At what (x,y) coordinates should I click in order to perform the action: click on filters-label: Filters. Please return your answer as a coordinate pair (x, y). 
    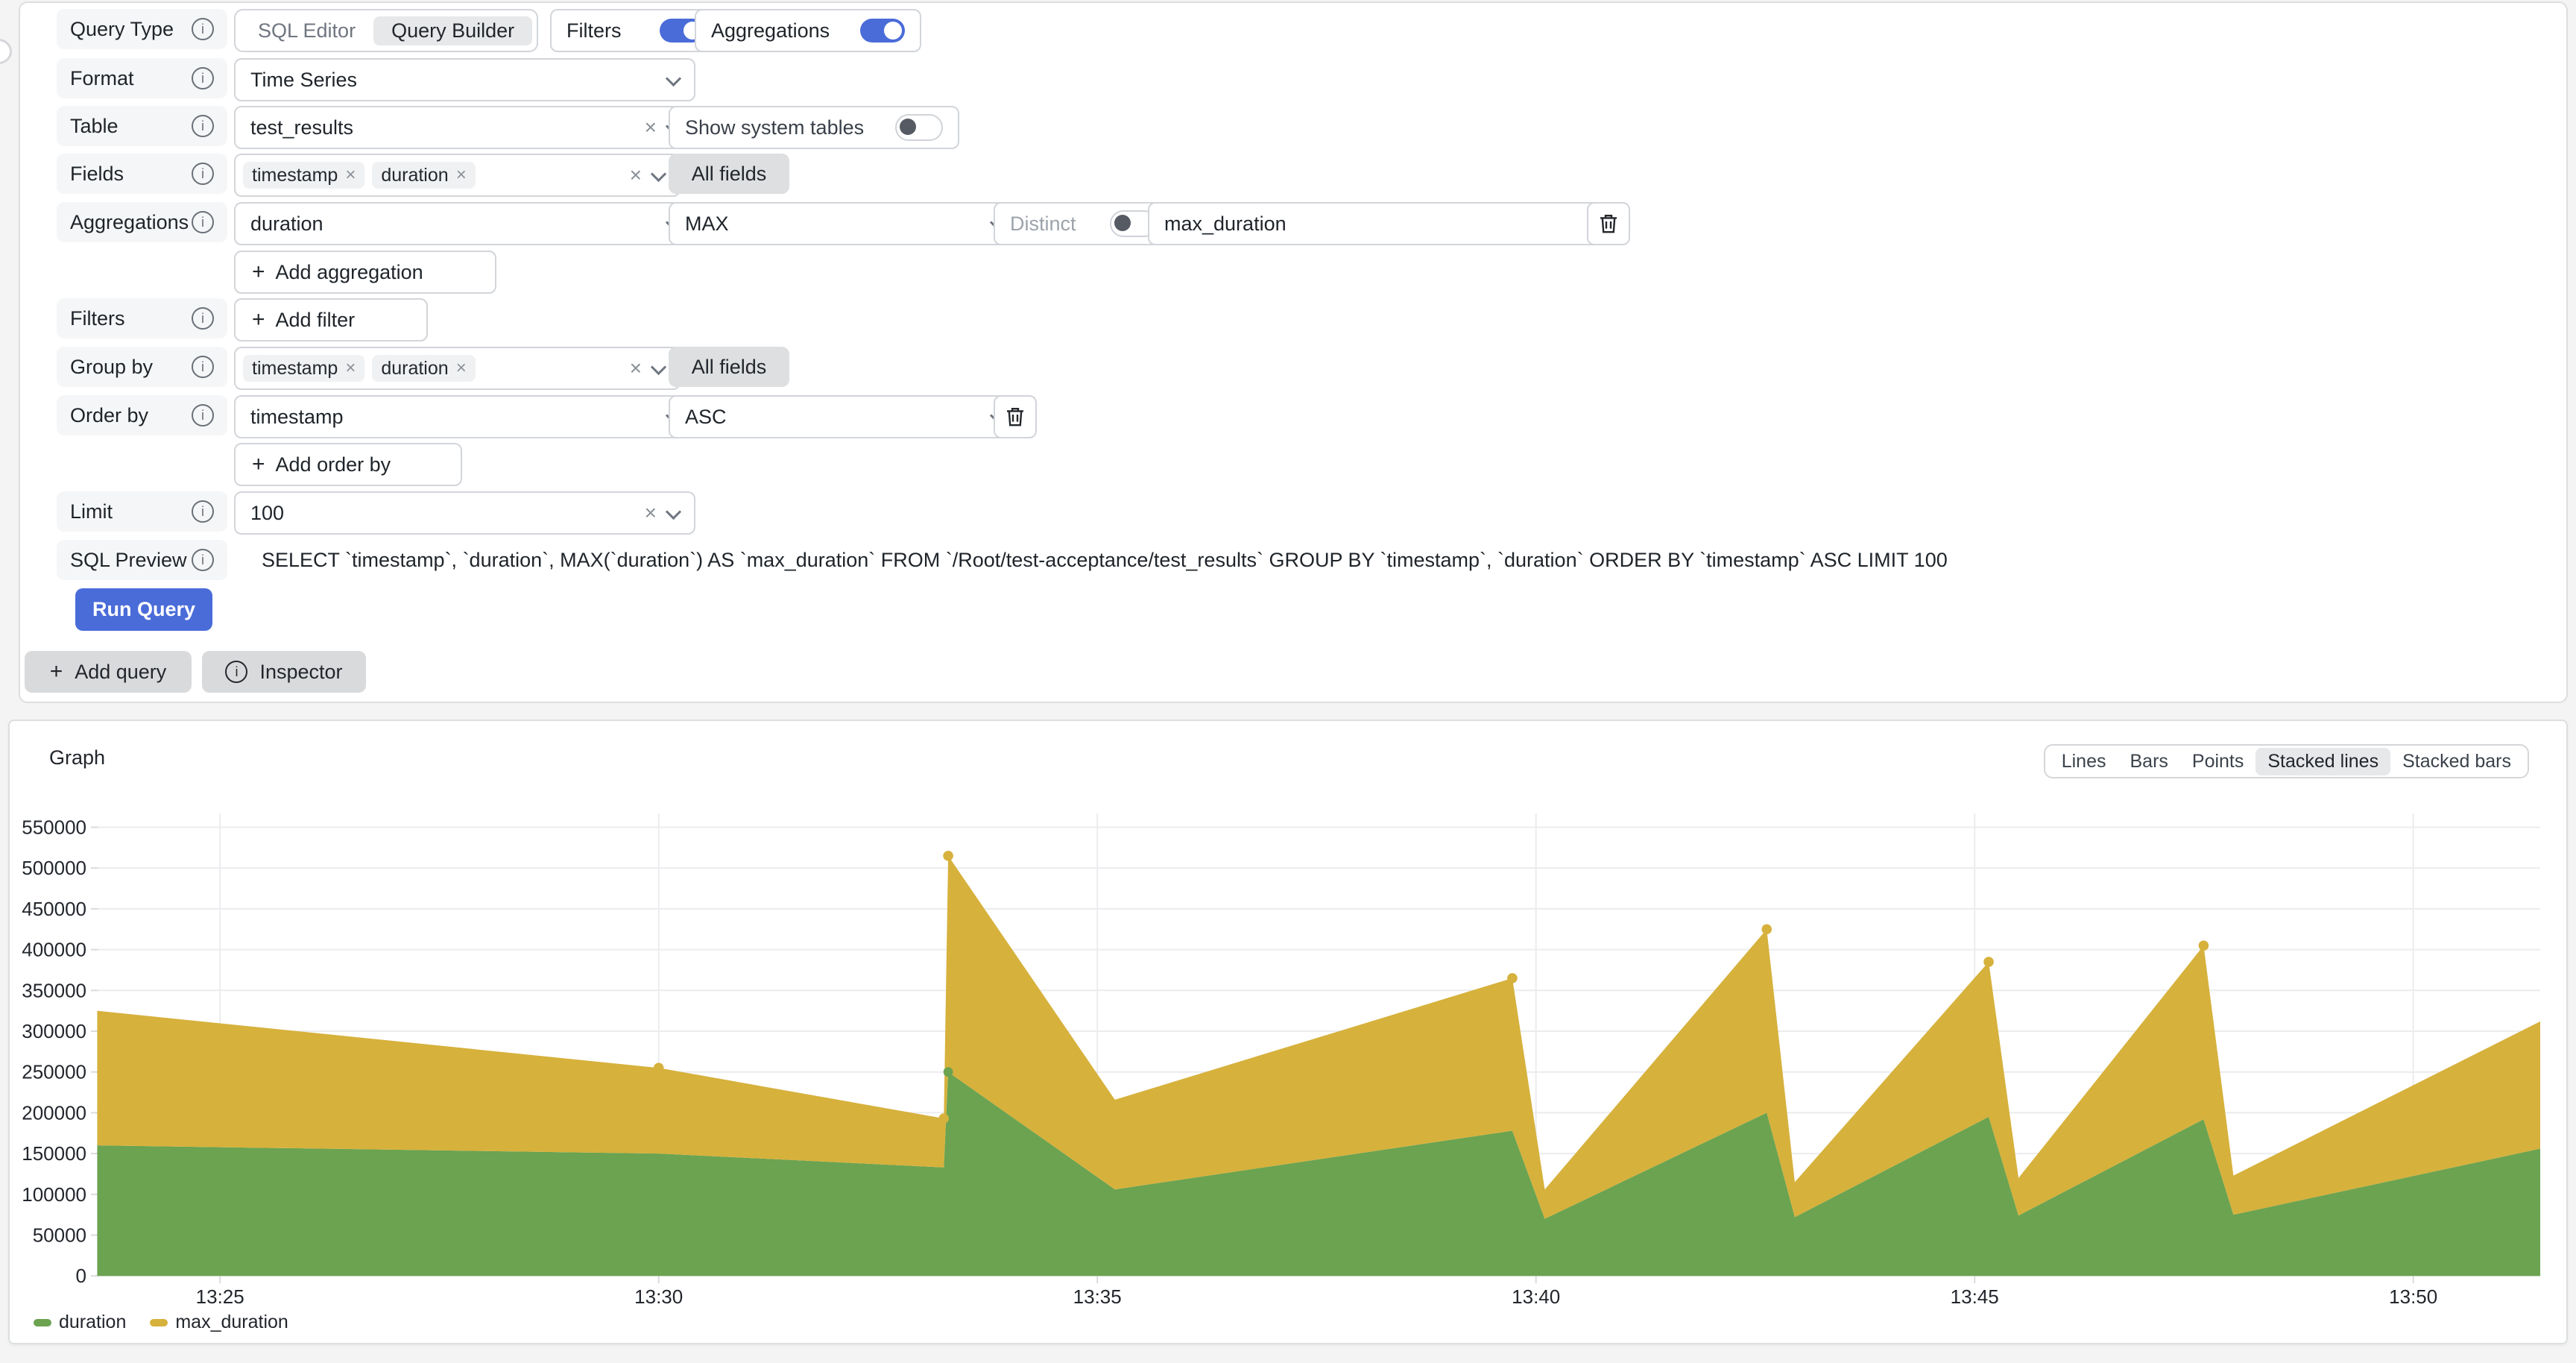
    Looking at the image, I should click on (98, 318).